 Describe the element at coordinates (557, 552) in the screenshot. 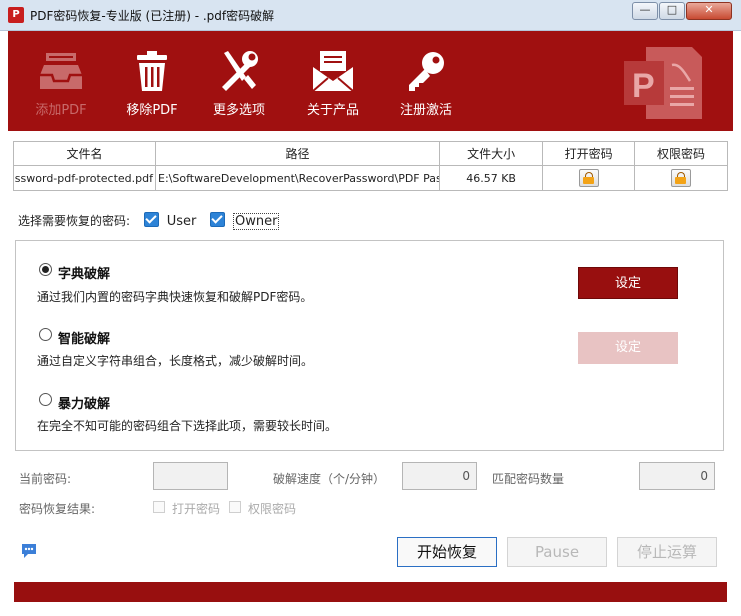

I see `pause-button: Pause` at that location.